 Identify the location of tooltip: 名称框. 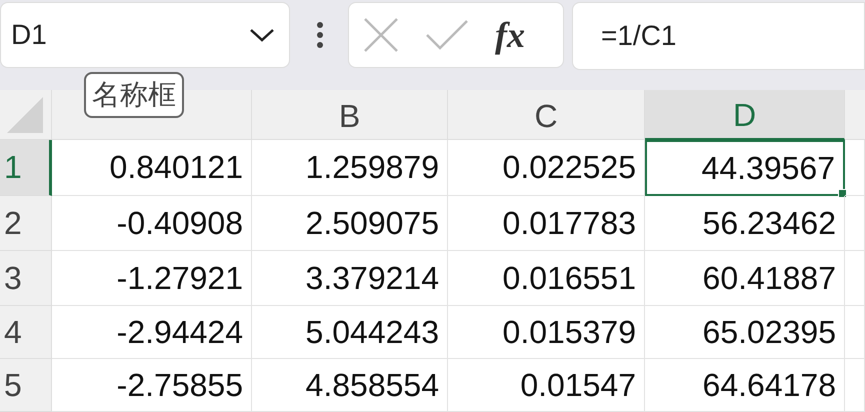
(134, 95).